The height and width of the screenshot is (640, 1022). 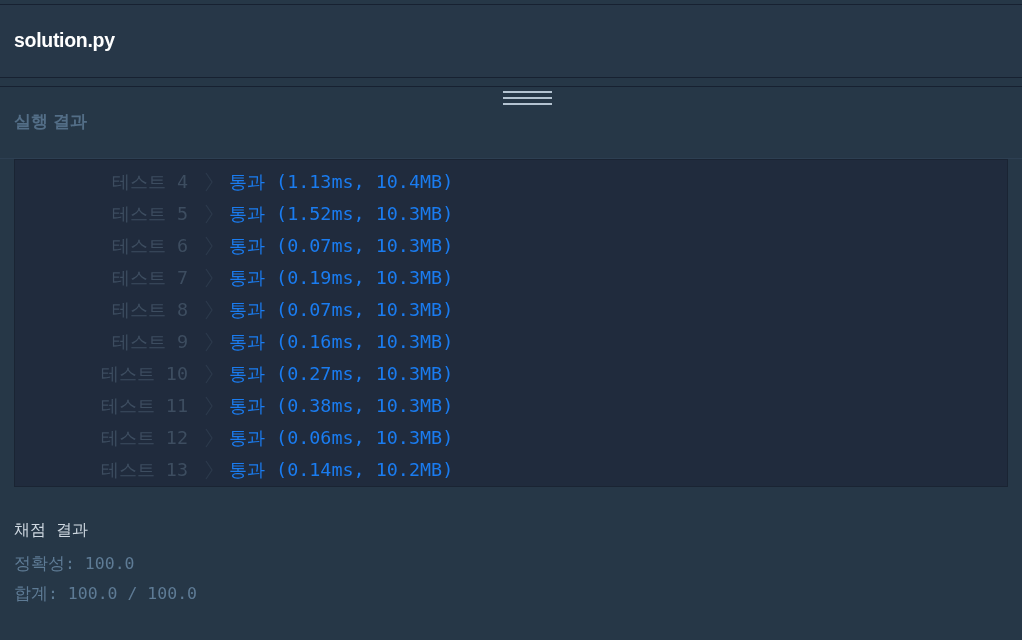 I want to click on panel-title: 실행 결과, so click(x=50, y=121).